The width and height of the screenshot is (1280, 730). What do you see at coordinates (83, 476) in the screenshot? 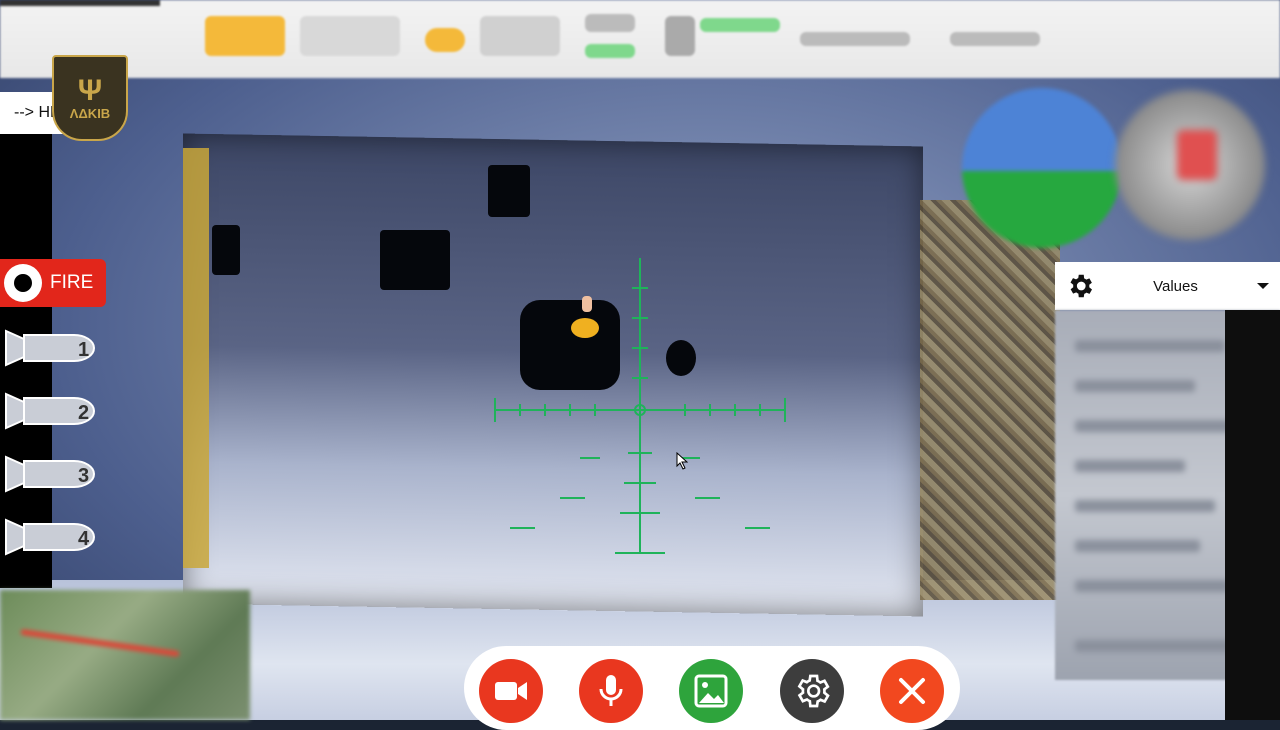
I see `bomb-number: 3` at bounding box center [83, 476].